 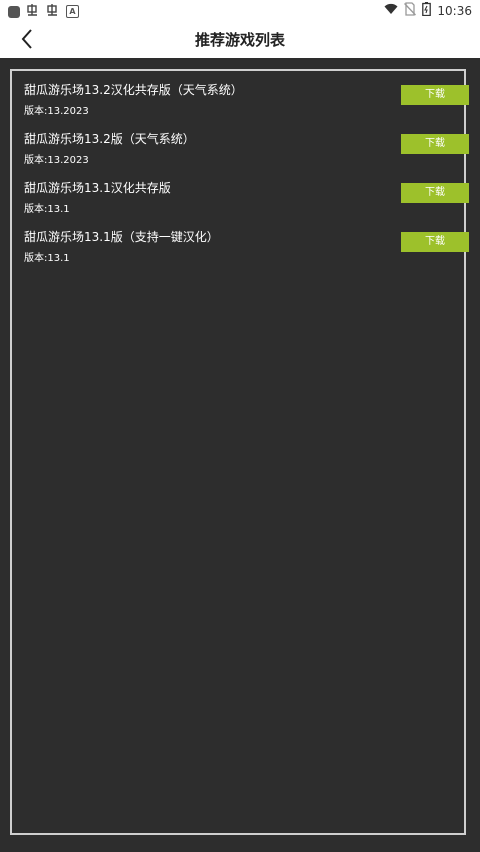 I want to click on game-name: 甜瓜游乐场13.1汉化共存版, so click(x=97, y=188).